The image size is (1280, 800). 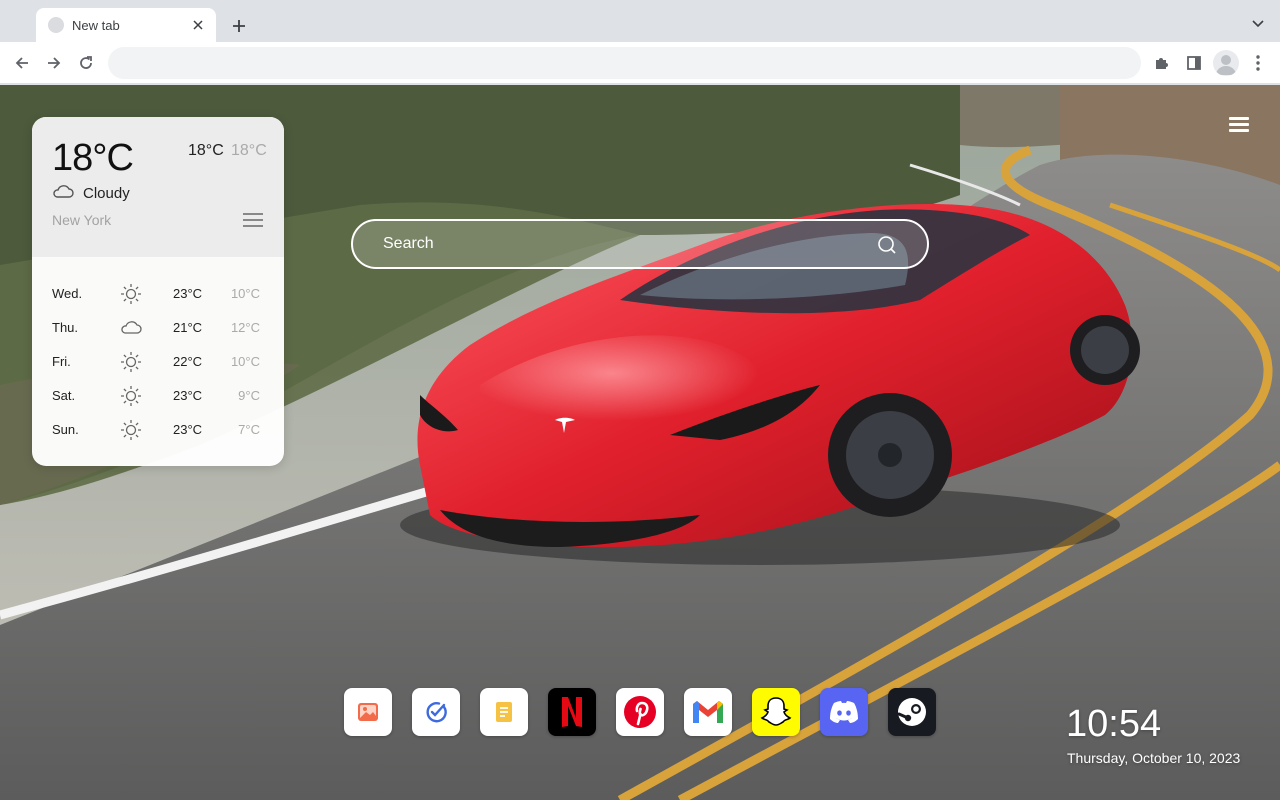 I want to click on forecast-row: Thu. 21°C 12°C, so click(x=158, y=328).